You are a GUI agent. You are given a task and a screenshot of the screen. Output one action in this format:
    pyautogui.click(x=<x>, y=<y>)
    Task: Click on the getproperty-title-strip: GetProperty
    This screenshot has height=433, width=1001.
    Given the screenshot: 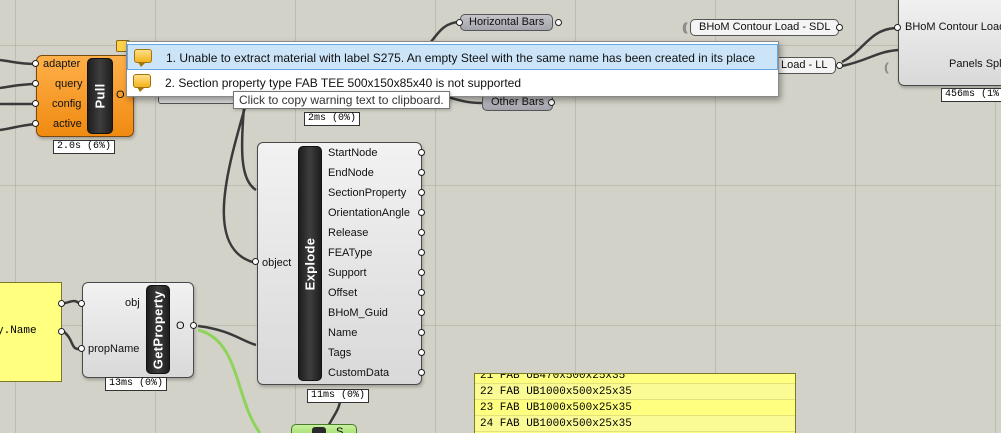 What is the action you would take?
    pyautogui.click(x=158, y=329)
    